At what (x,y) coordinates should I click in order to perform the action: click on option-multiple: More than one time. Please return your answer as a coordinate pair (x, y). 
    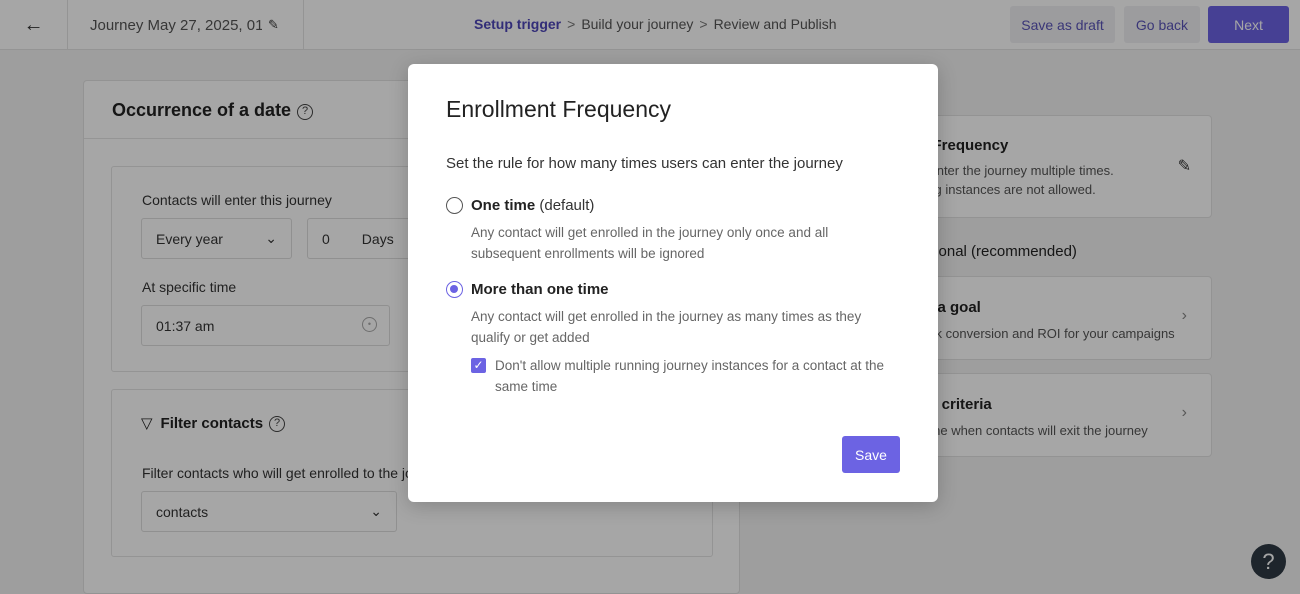
    Looking at the image, I should click on (527, 289).